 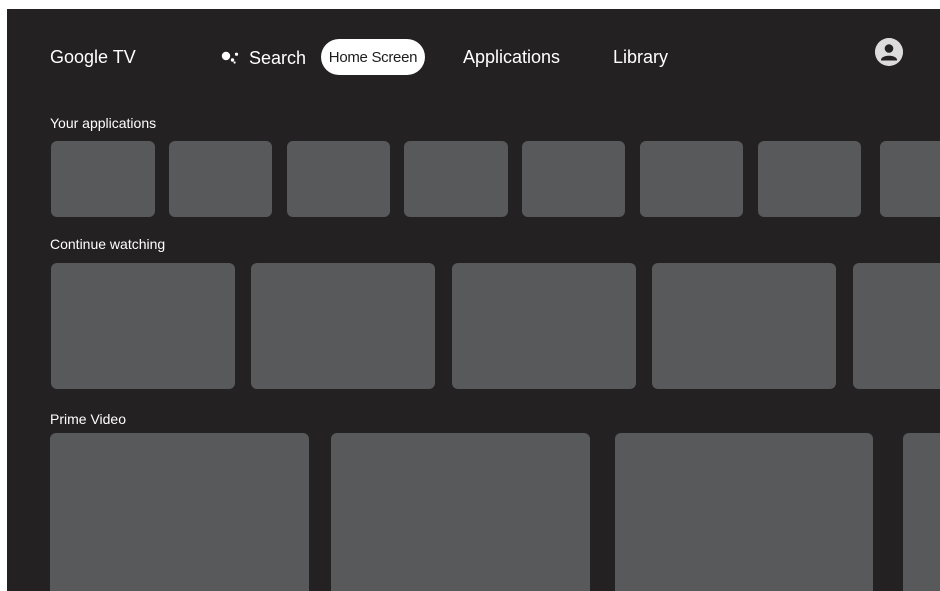 What do you see at coordinates (88, 419) in the screenshot?
I see `row-title-prime-video: Prime Video` at bounding box center [88, 419].